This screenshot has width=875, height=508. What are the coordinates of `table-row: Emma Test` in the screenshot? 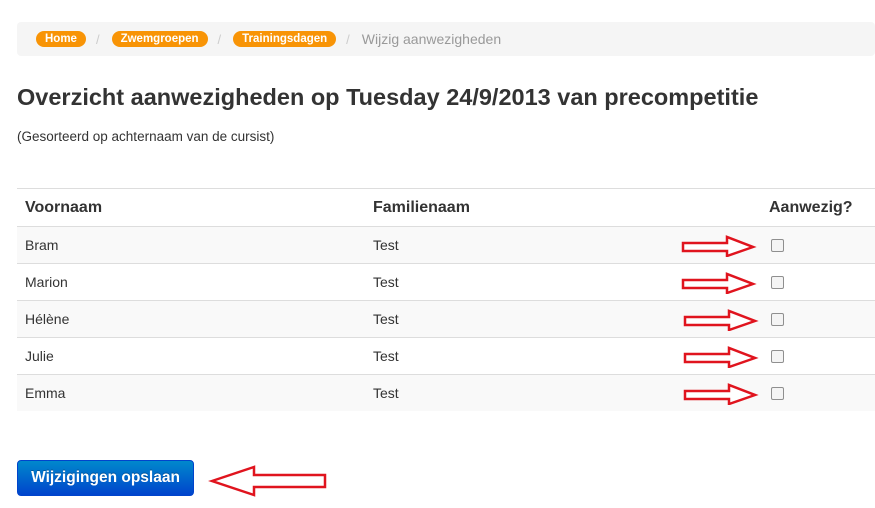 It's located at (446, 392).